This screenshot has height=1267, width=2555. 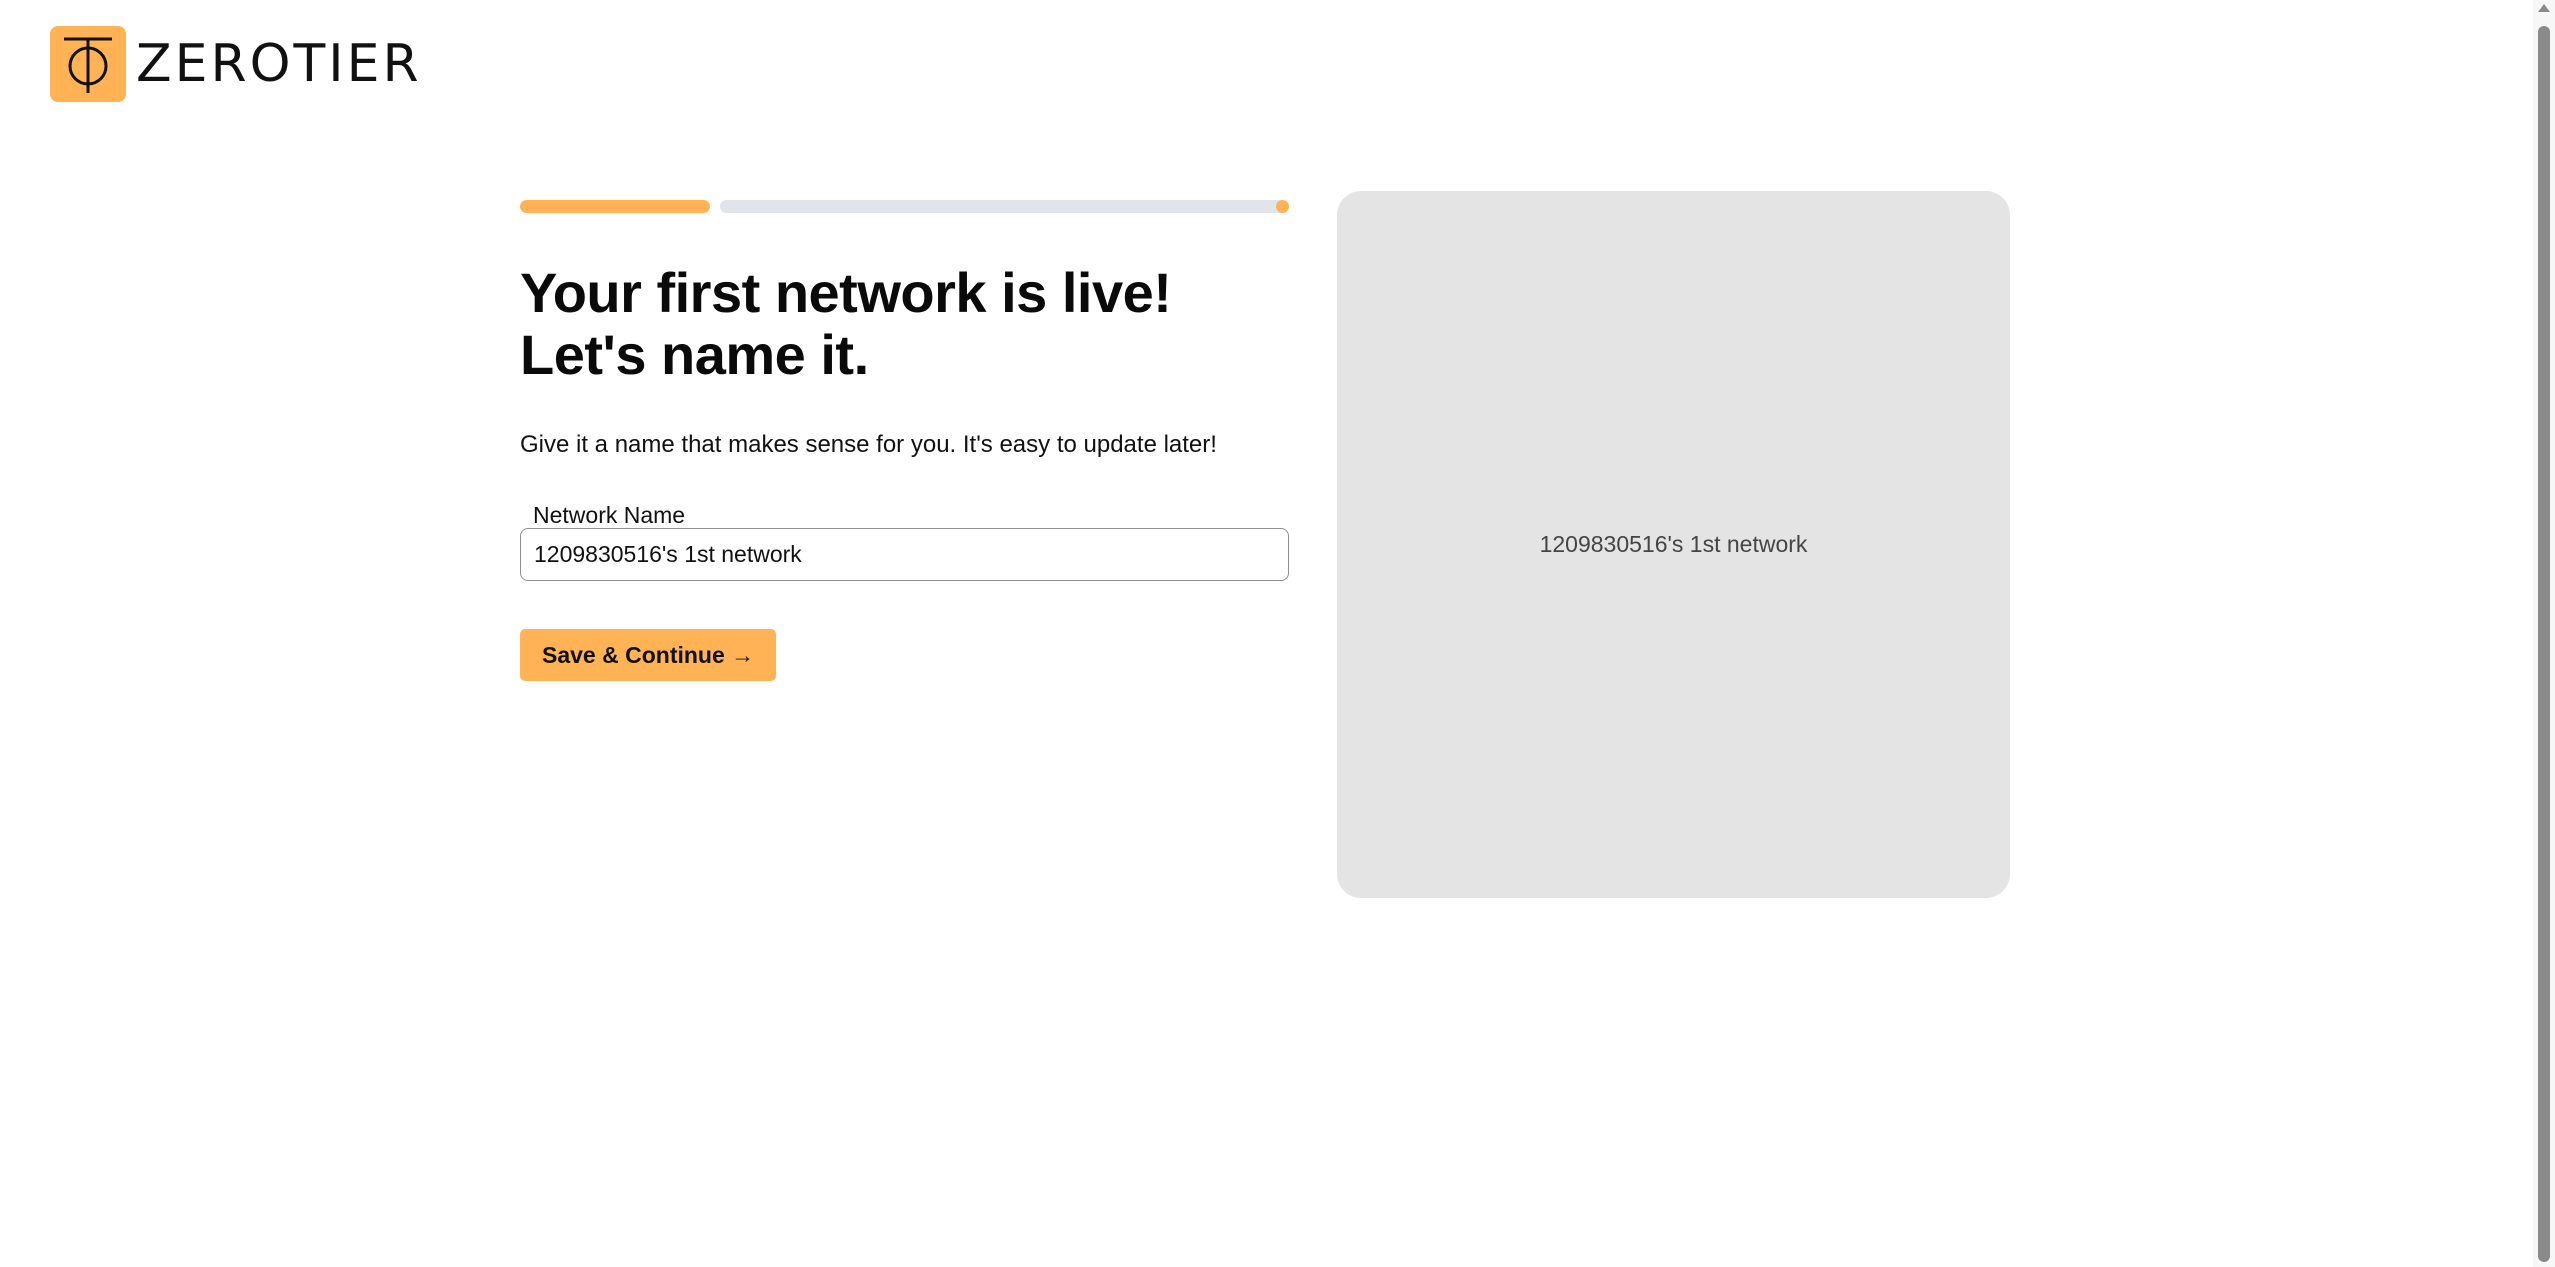 What do you see at coordinates (1282, 206) in the screenshot?
I see `progress-end-dot` at bounding box center [1282, 206].